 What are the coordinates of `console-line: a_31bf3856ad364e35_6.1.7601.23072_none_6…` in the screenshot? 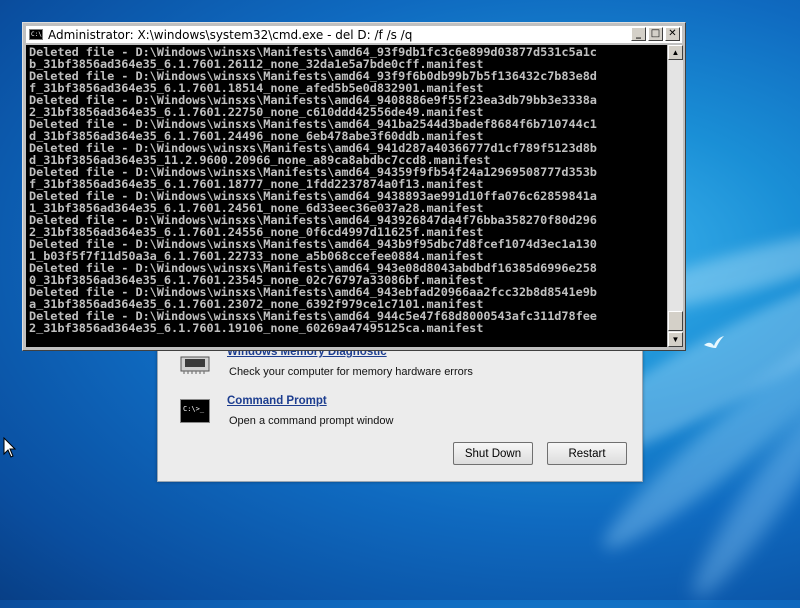 It's located at (256, 304).